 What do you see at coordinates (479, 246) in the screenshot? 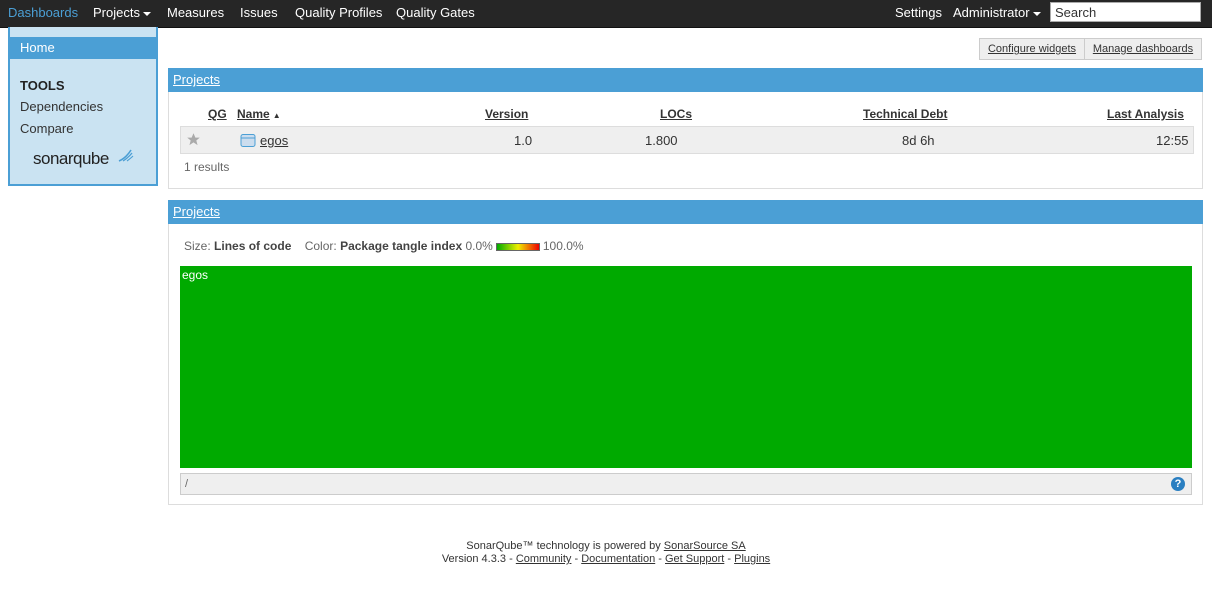
I see `color-scale-min: 0.0%` at bounding box center [479, 246].